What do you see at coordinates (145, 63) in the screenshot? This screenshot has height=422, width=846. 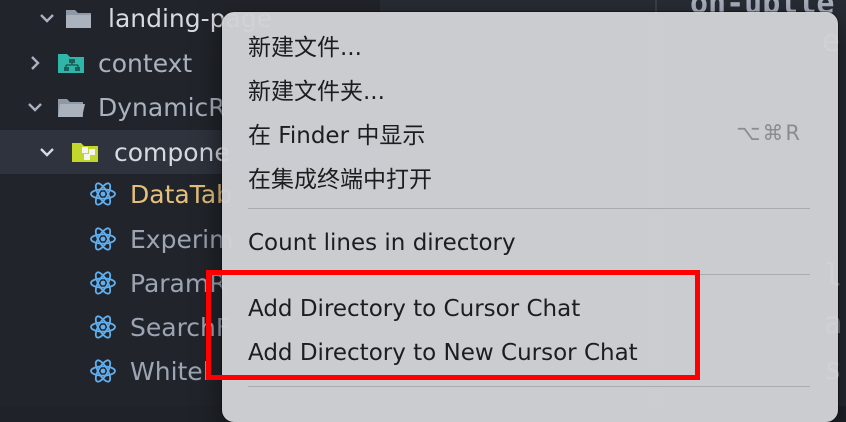 I see `tree-item-label: context` at bounding box center [145, 63].